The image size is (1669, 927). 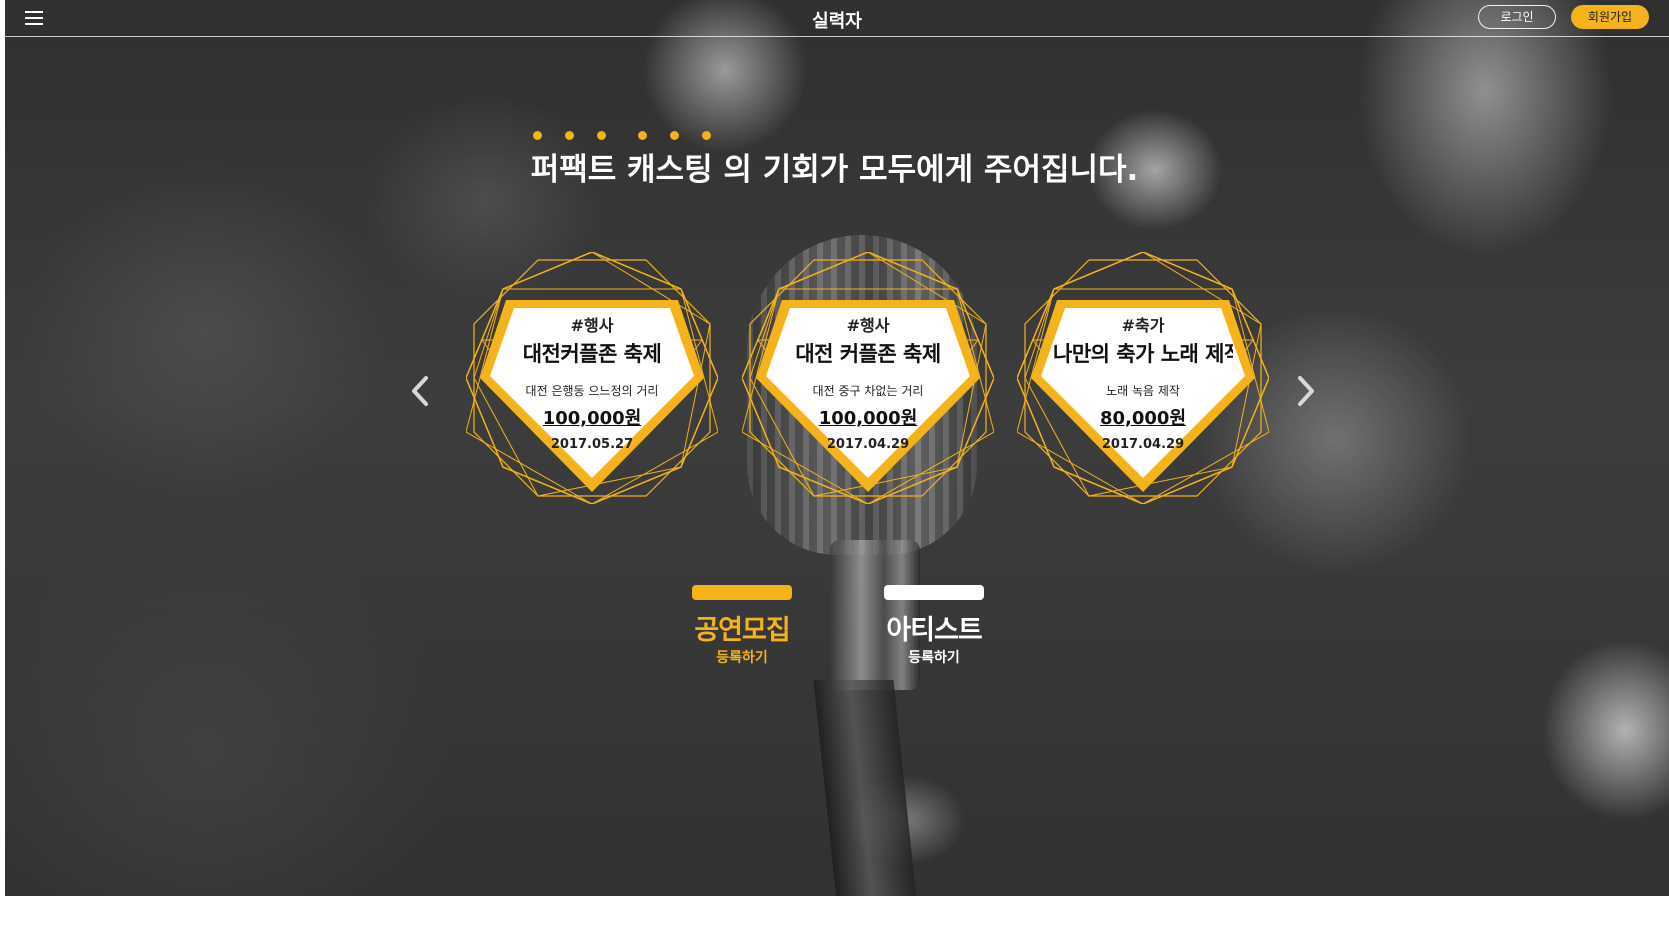 I want to click on artist-sub-label: 등록하기, so click(x=934, y=658).